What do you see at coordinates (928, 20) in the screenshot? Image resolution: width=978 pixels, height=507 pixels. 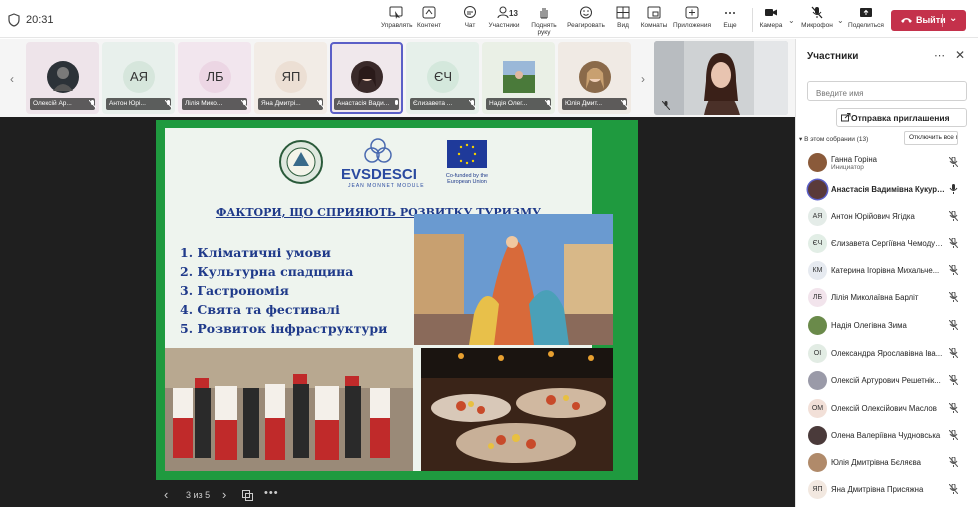 I see `leave-button: Выйти ⌄` at bounding box center [928, 20].